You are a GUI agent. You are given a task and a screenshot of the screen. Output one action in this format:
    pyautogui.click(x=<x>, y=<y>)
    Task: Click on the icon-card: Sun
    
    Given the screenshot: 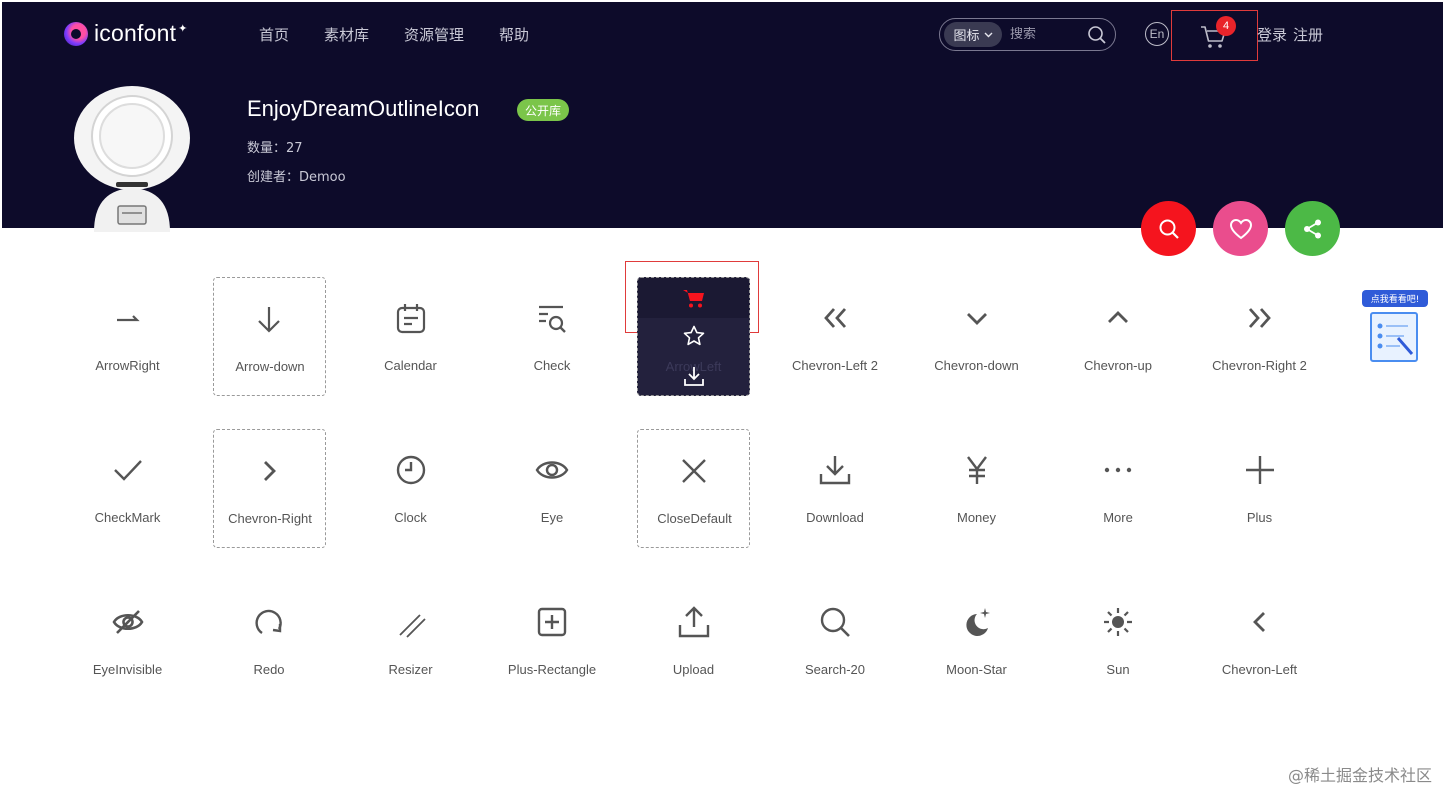 What is the action you would take?
    pyautogui.click(x=1119, y=657)
    